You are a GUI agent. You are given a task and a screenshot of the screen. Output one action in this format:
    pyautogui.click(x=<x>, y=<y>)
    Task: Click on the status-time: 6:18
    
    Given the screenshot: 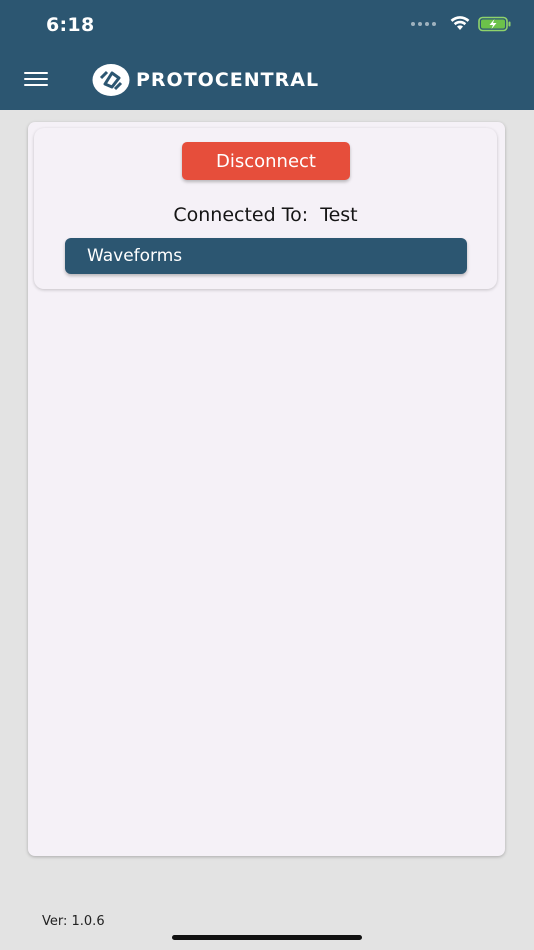 What is the action you would take?
    pyautogui.click(x=70, y=25)
    